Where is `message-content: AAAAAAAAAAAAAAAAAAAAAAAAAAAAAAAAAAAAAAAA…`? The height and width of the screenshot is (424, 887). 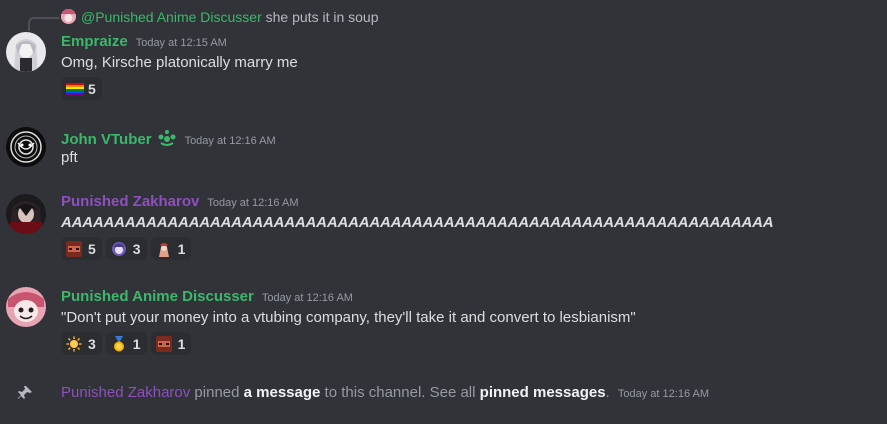 message-content: AAAAAAAAAAAAAAAAAAAAAAAAAAAAAAAAAAAAAAAA… is located at coordinates (417, 222).